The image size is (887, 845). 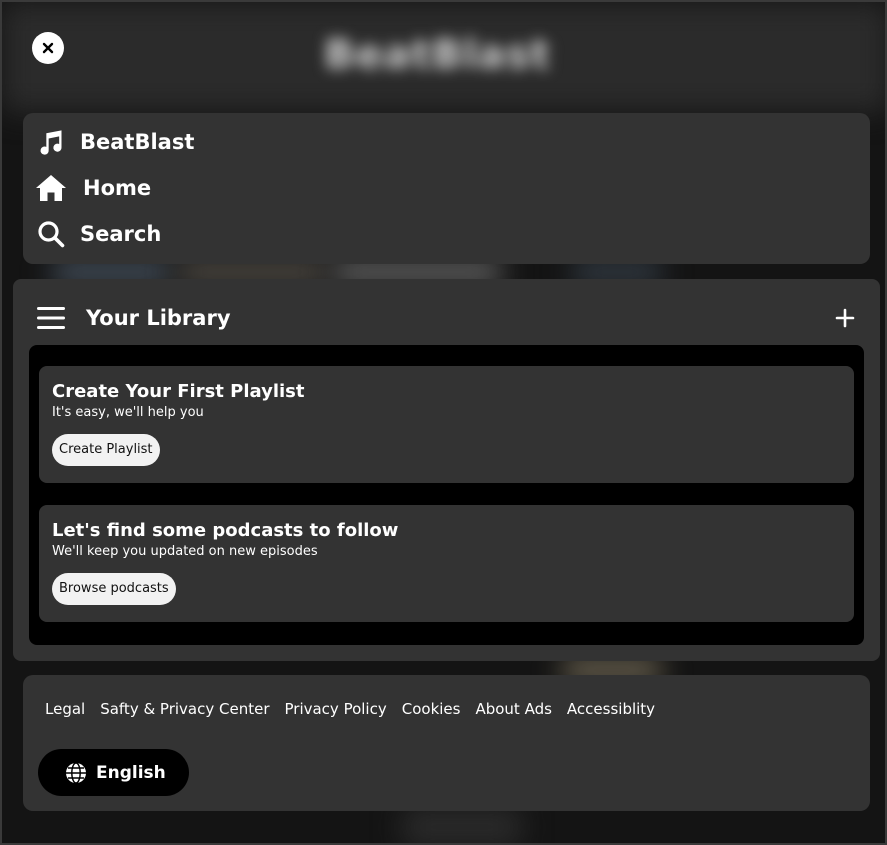 I want to click on footer-link-legal: Legal, so click(x=65, y=709).